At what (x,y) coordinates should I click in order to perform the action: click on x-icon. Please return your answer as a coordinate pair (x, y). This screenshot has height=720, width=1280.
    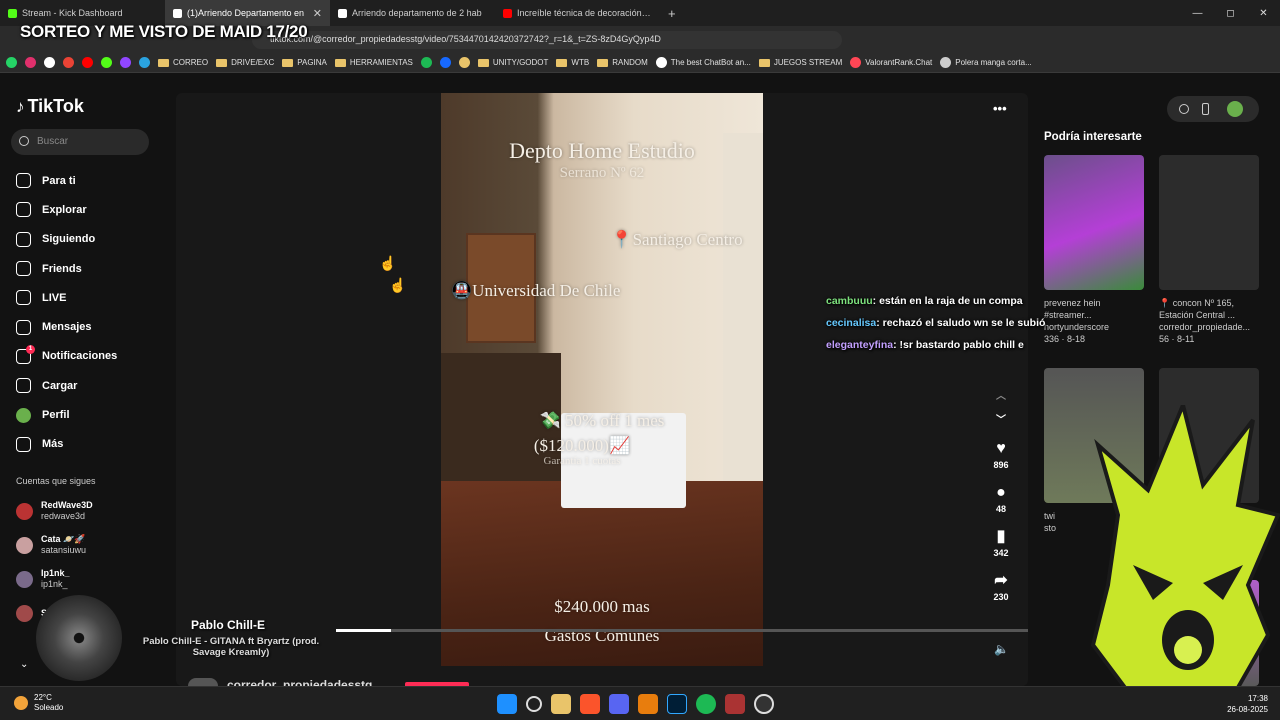
    Looking at the image, I should click on (49, 62).